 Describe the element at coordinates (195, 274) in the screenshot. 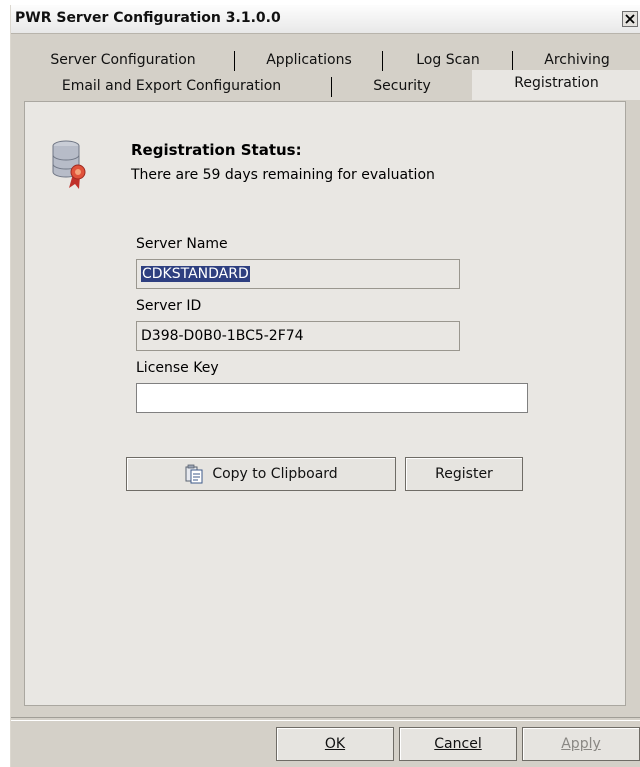

I see `server-name-value: CDKSTANDARD` at that location.